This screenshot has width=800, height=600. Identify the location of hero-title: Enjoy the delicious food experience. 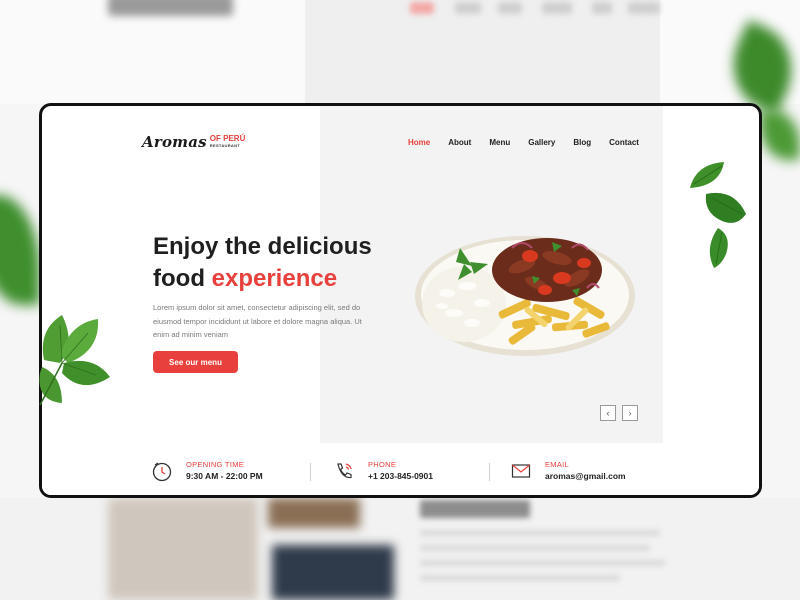
(262, 263).